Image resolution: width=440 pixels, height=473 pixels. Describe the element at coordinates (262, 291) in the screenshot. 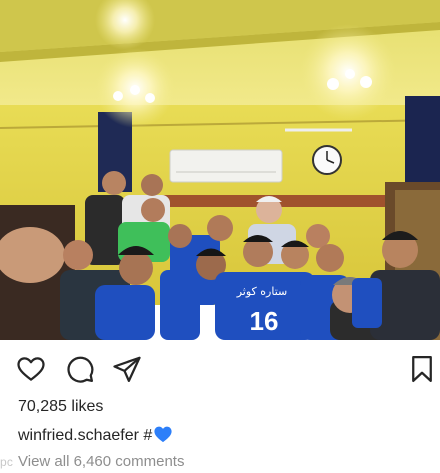

I see `jersey-sponsor: ستاره کوثر` at that location.